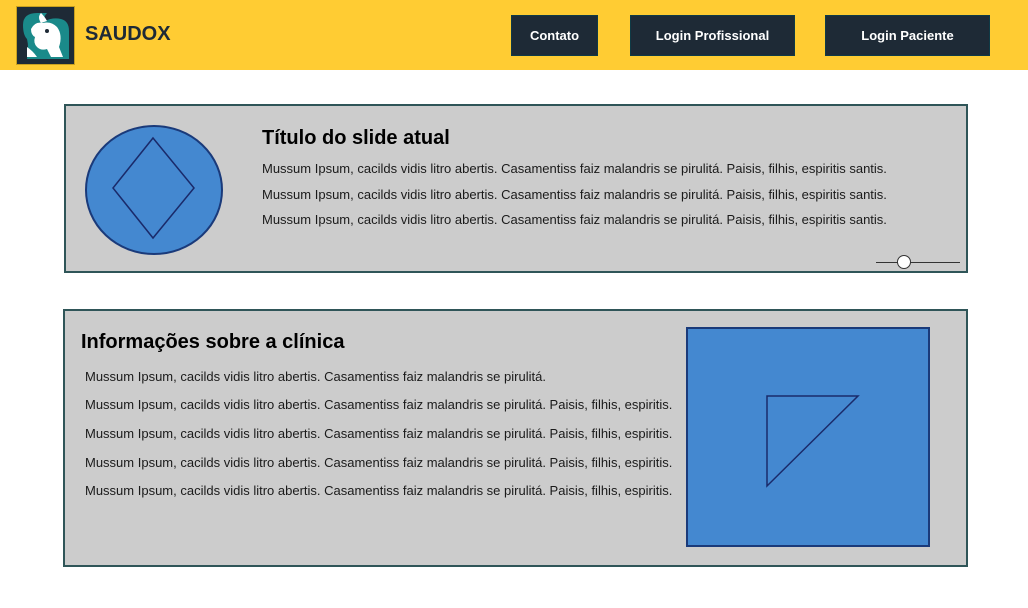 The height and width of the screenshot is (608, 1028). What do you see at coordinates (356, 138) in the screenshot?
I see `slide-title: Título do slide atual` at bounding box center [356, 138].